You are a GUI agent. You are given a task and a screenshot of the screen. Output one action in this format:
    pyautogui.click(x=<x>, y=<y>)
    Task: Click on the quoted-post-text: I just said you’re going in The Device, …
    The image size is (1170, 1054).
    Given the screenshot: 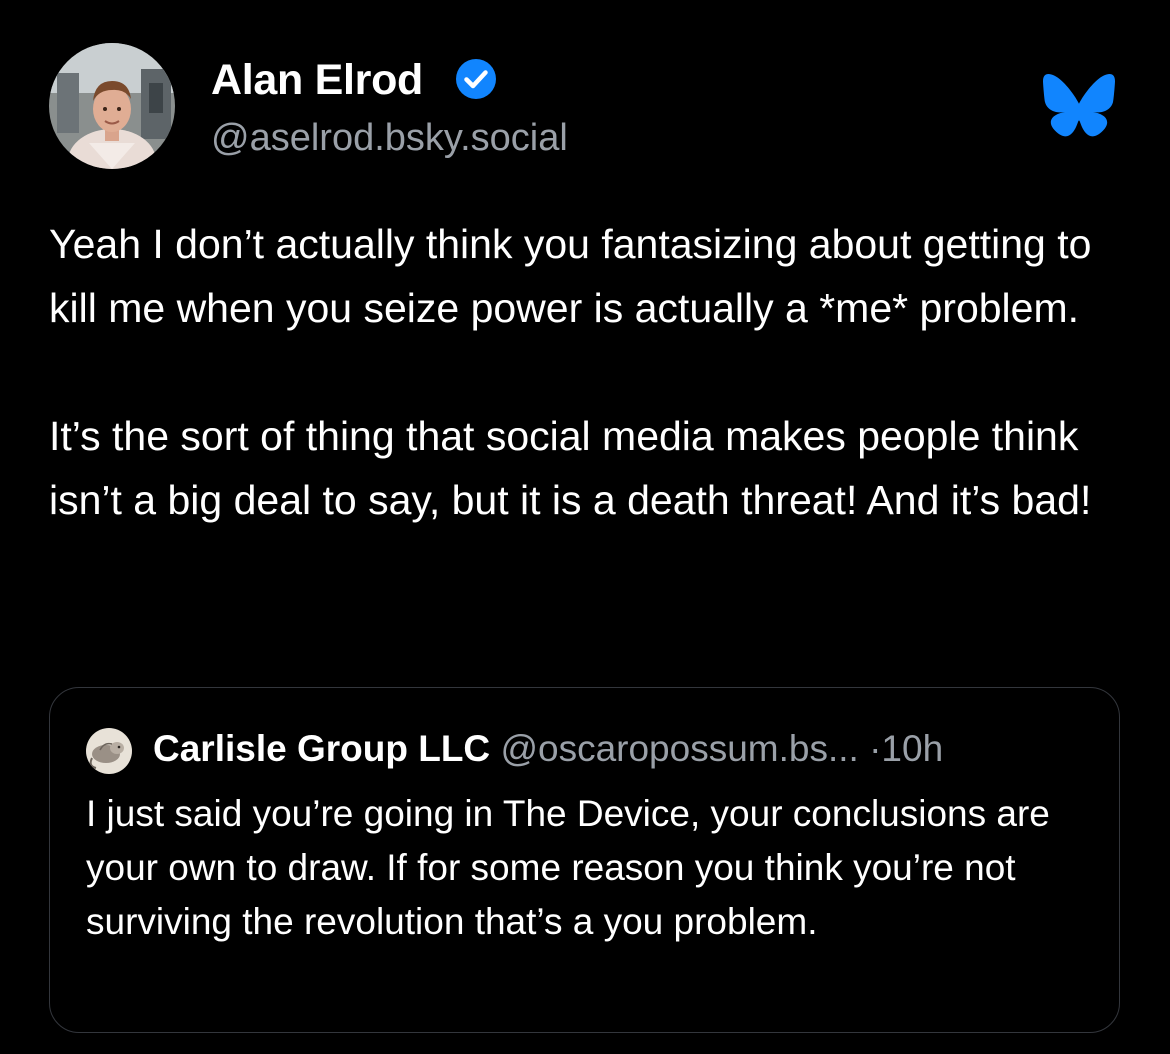 What is the action you would take?
    pyautogui.click(x=568, y=867)
    